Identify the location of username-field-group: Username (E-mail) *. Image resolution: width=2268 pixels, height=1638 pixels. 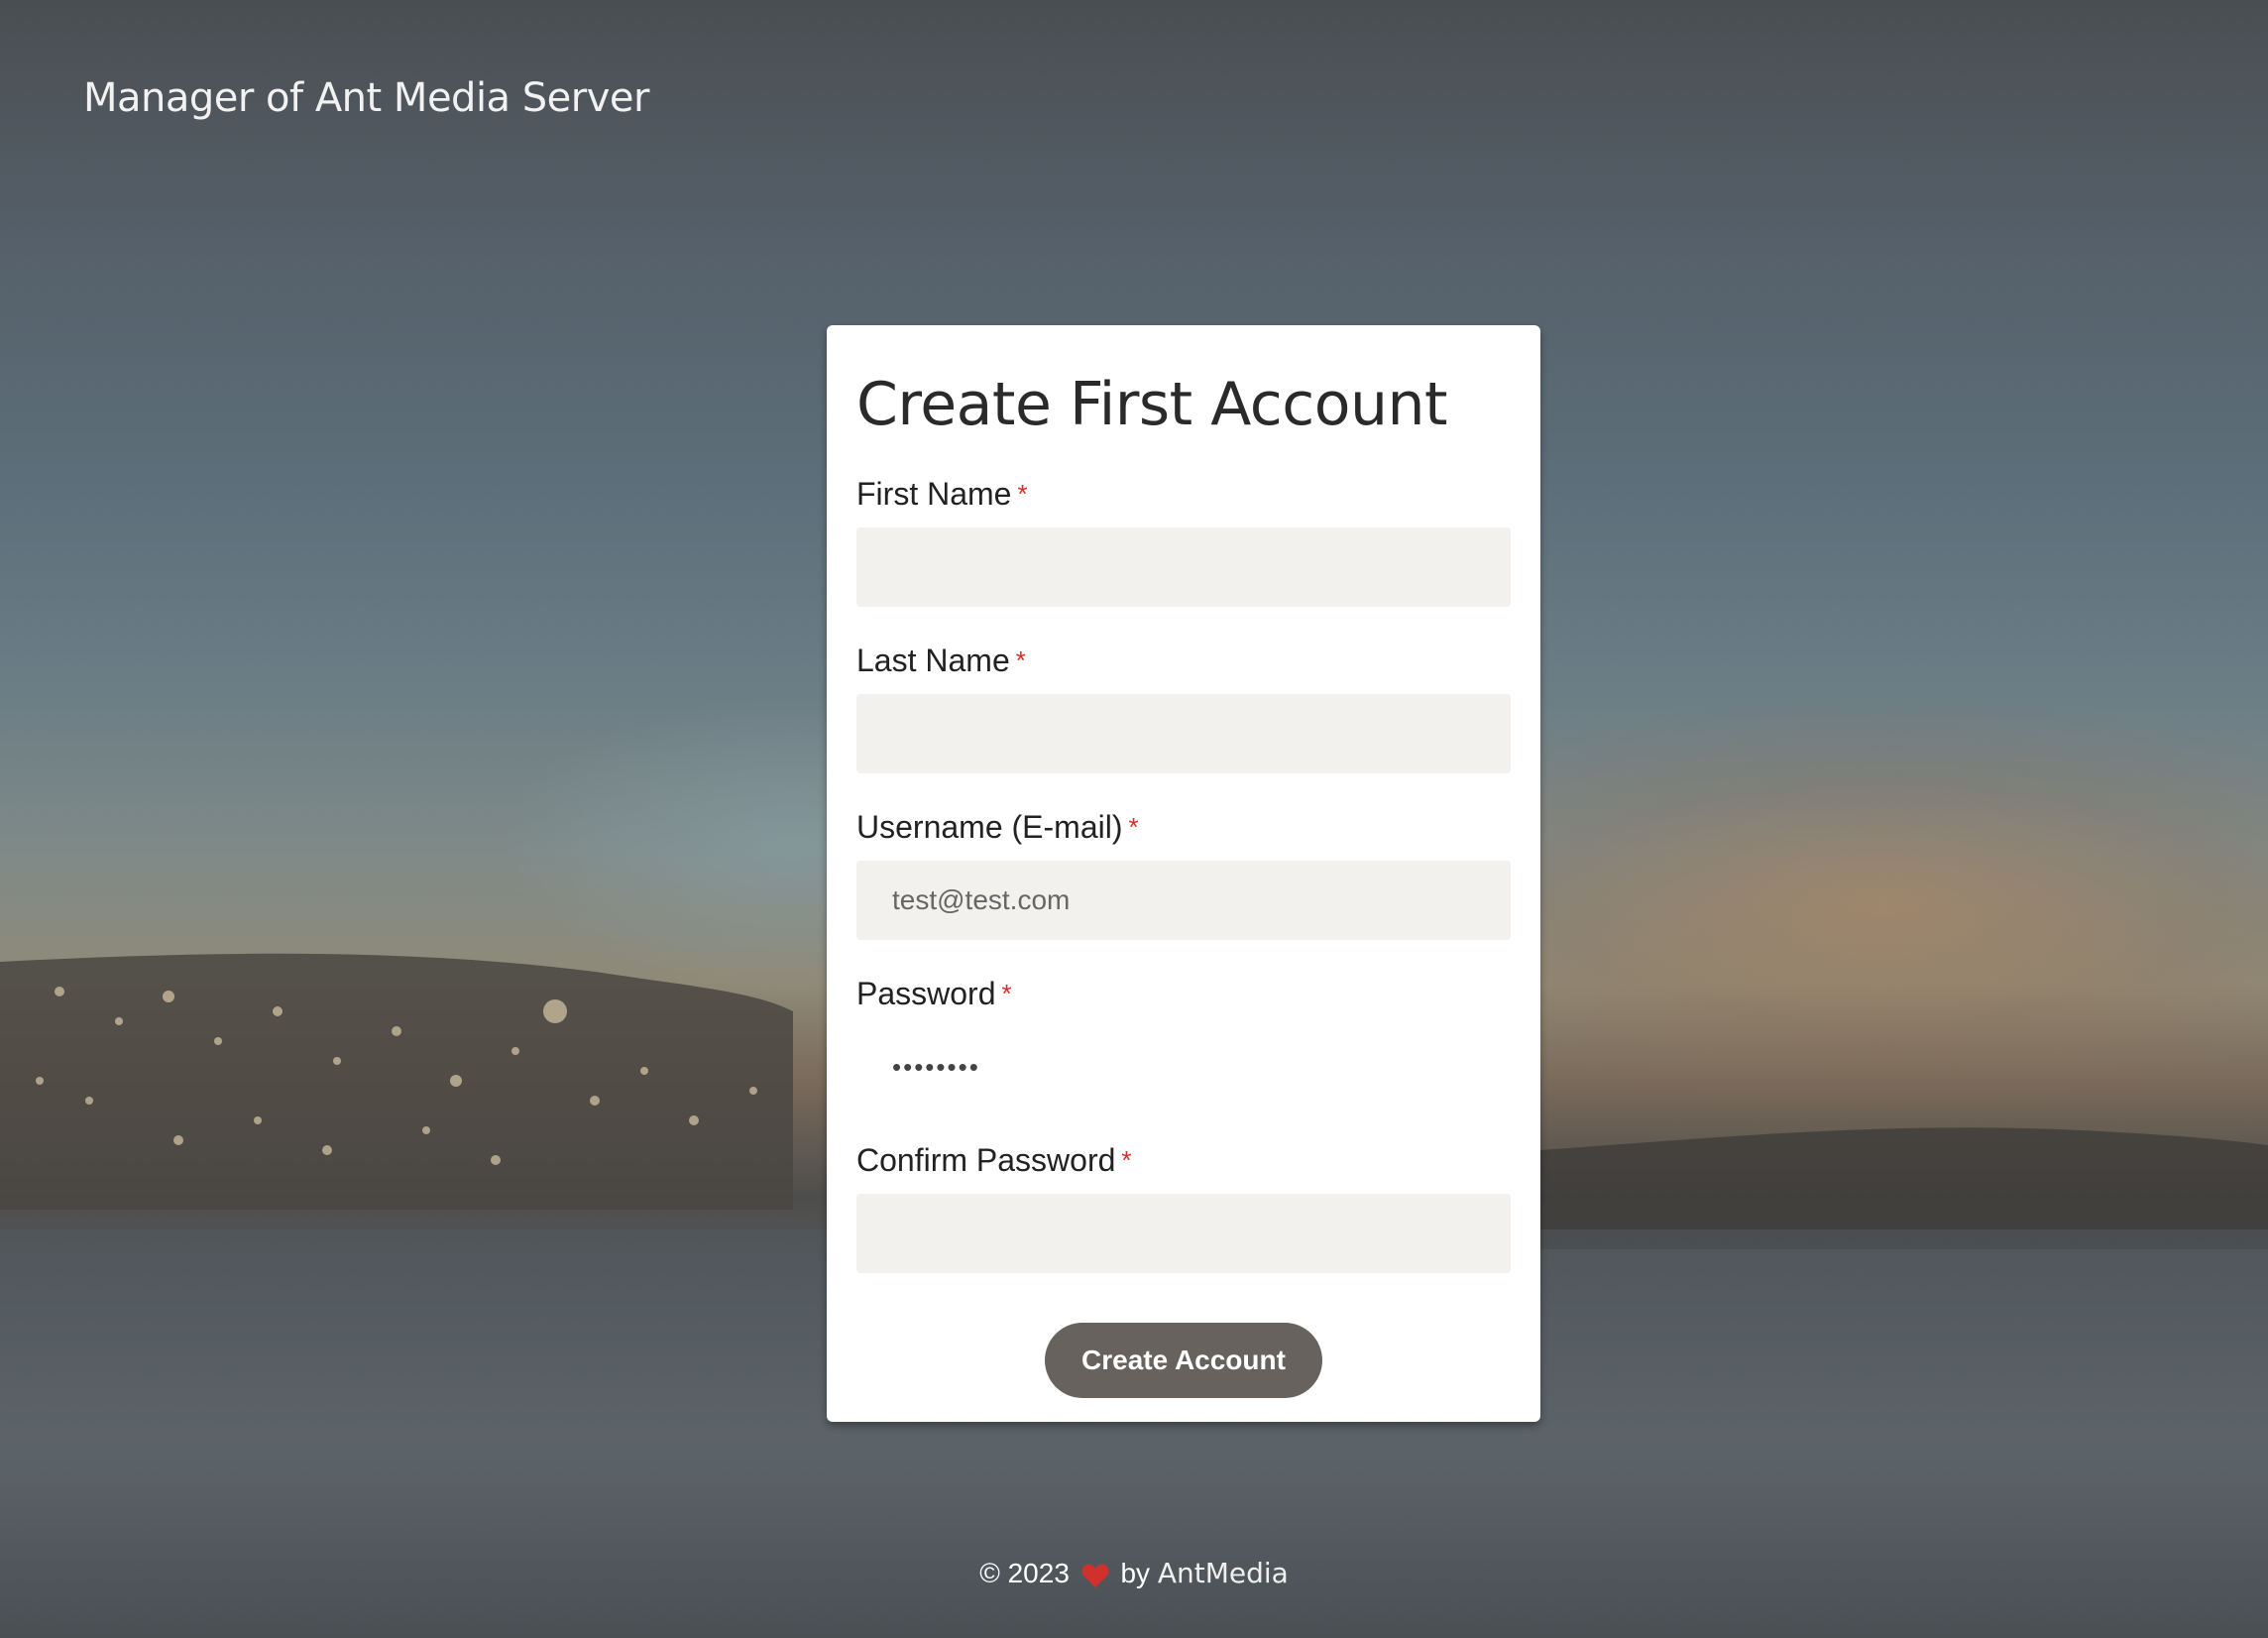
(1183, 873).